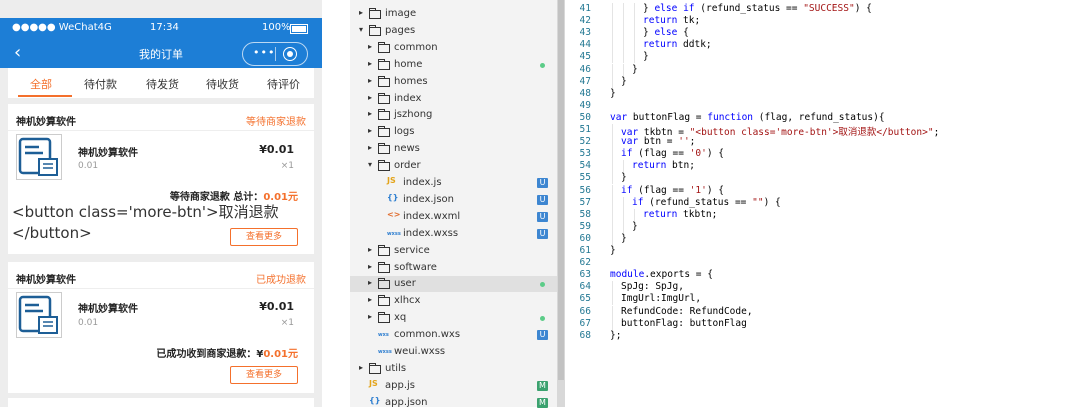 The width and height of the screenshot is (1080, 411). I want to click on tree-item-index-json: {} index.json U, so click(453, 200).